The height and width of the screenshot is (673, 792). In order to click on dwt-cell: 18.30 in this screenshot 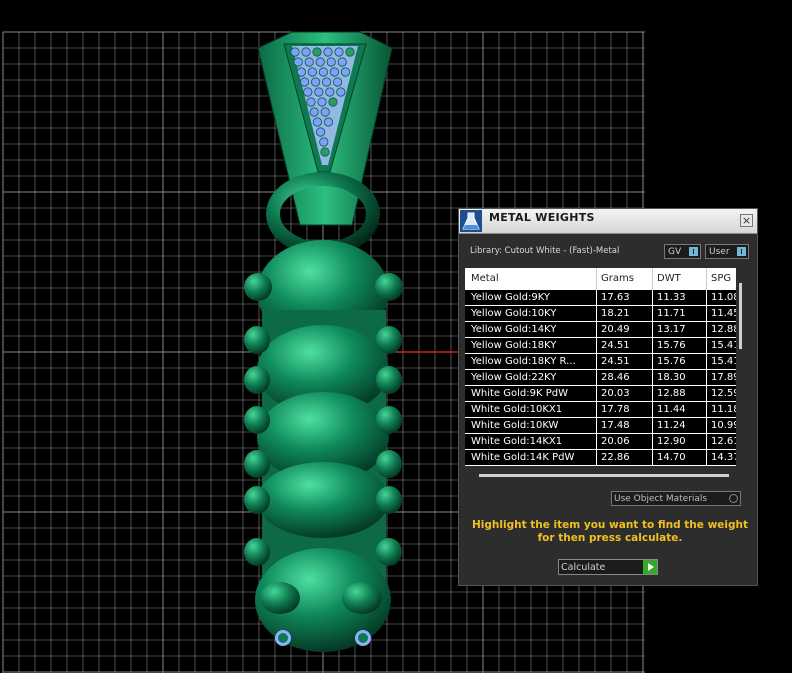, I will do `click(671, 377)`.